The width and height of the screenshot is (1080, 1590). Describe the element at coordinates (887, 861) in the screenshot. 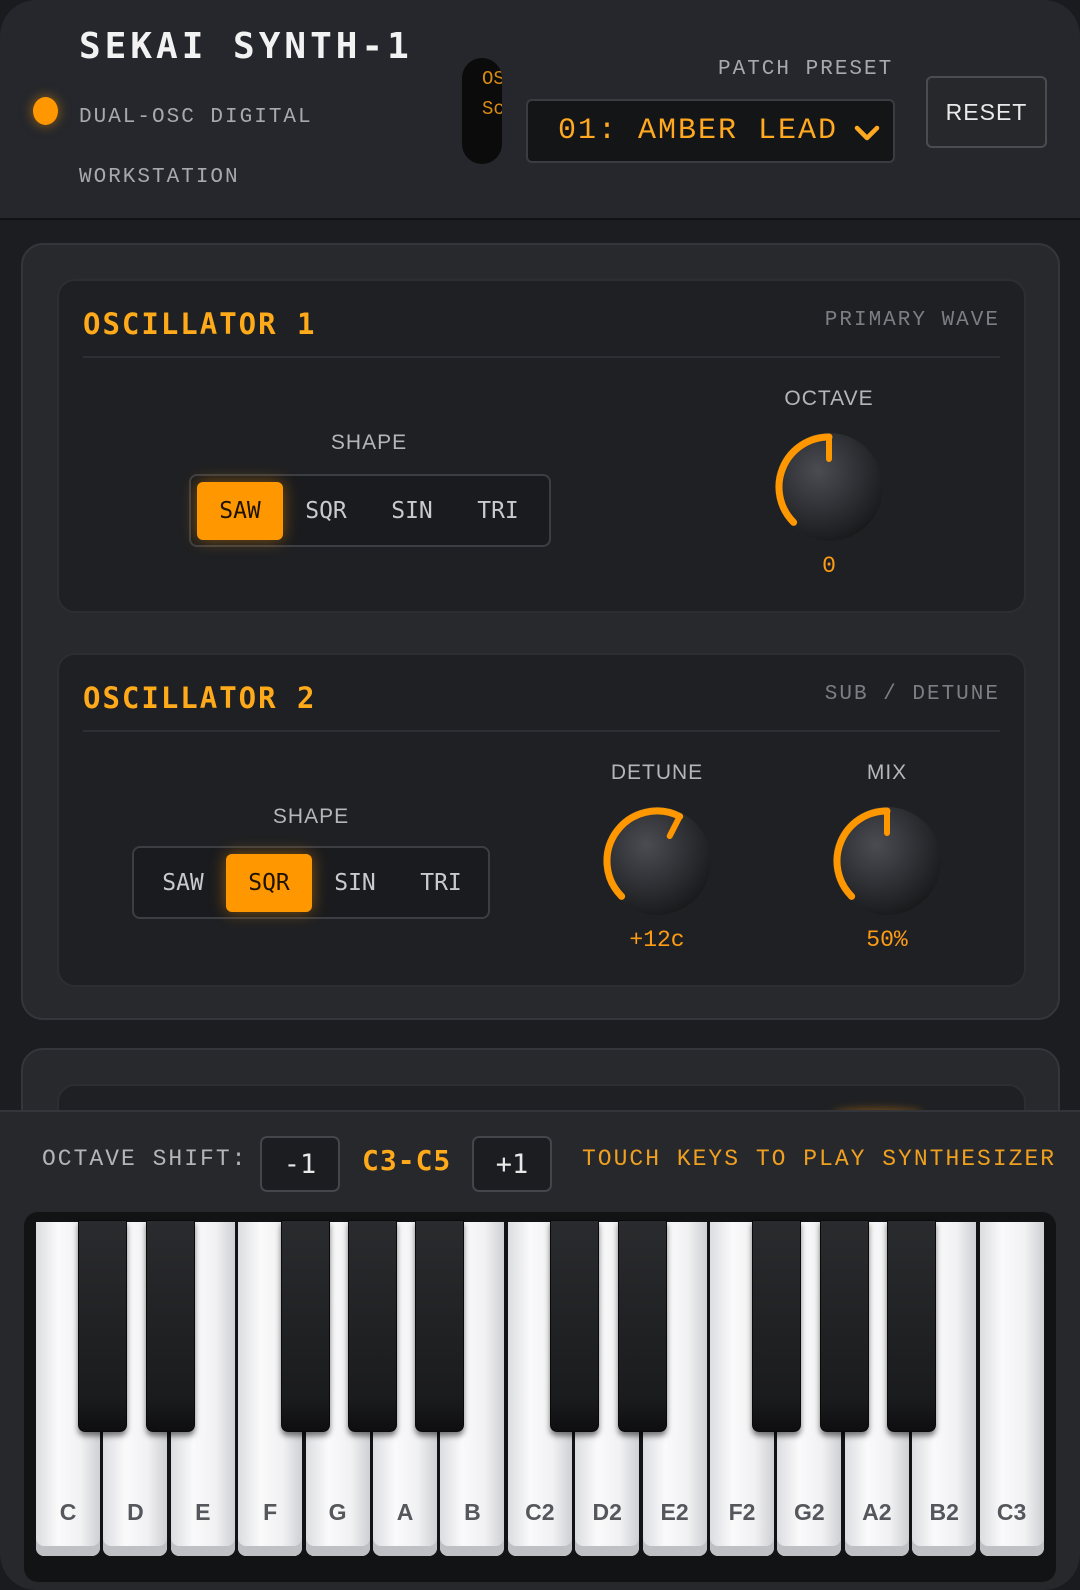

I see `osc2-mix-knob` at that location.